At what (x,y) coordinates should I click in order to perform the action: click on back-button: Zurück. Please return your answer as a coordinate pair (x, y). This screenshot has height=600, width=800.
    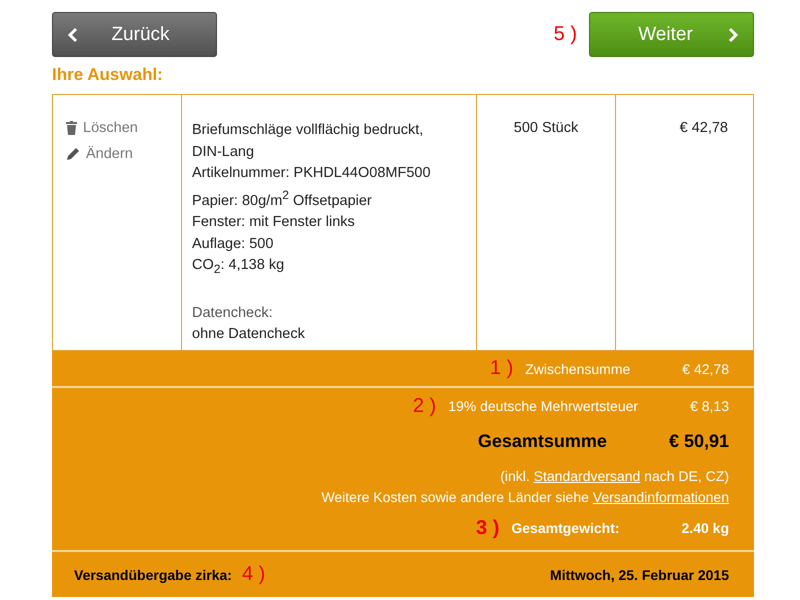
    Looking at the image, I should click on (134, 34).